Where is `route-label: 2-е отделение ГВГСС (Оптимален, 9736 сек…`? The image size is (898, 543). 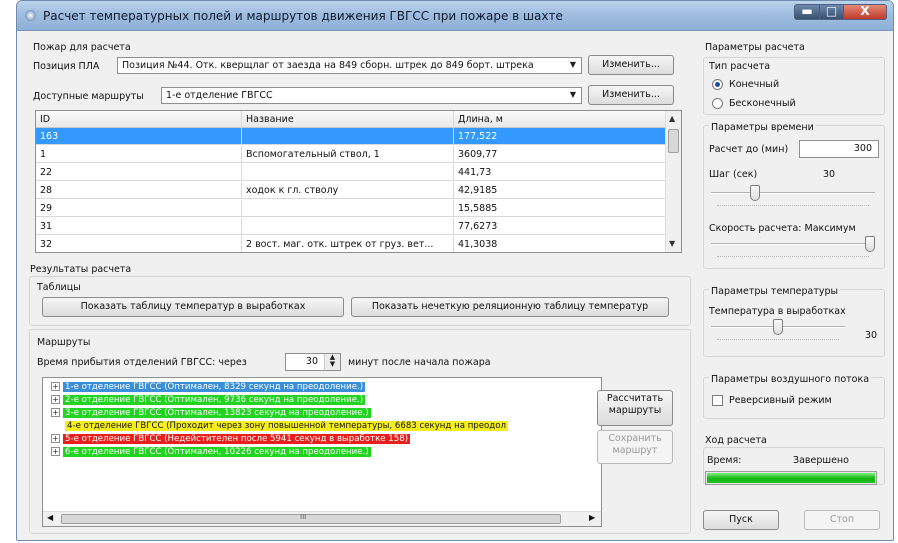 route-label: 2-е отделение ГВГСС (Оптимален, 9736 сек… is located at coordinates (214, 400).